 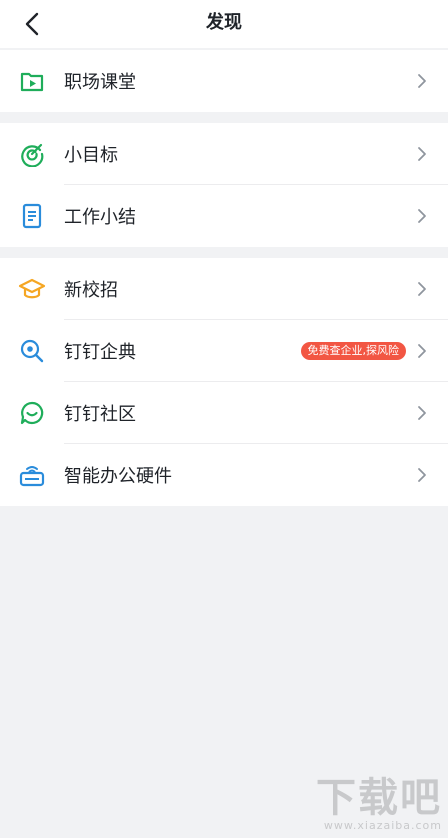 I want to click on page-title: 发现, so click(x=224, y=22).